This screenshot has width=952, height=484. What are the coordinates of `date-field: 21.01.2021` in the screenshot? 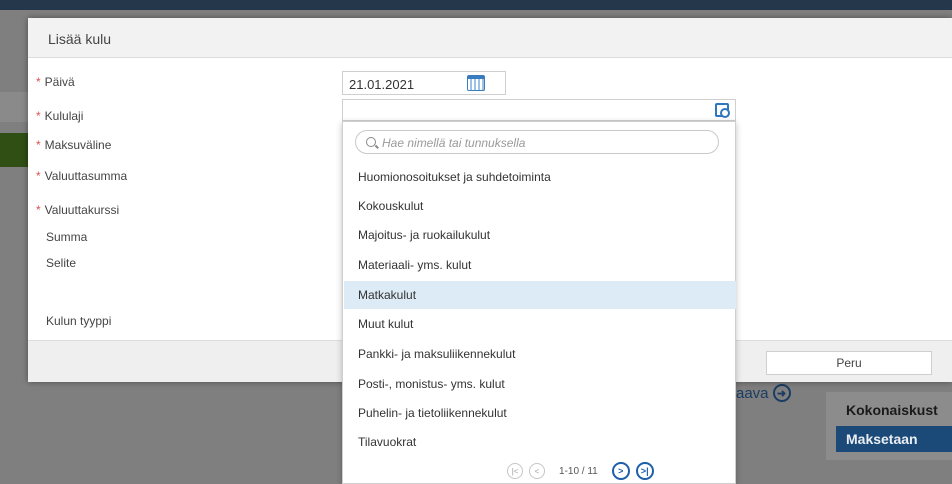 It's located at (424, 83).